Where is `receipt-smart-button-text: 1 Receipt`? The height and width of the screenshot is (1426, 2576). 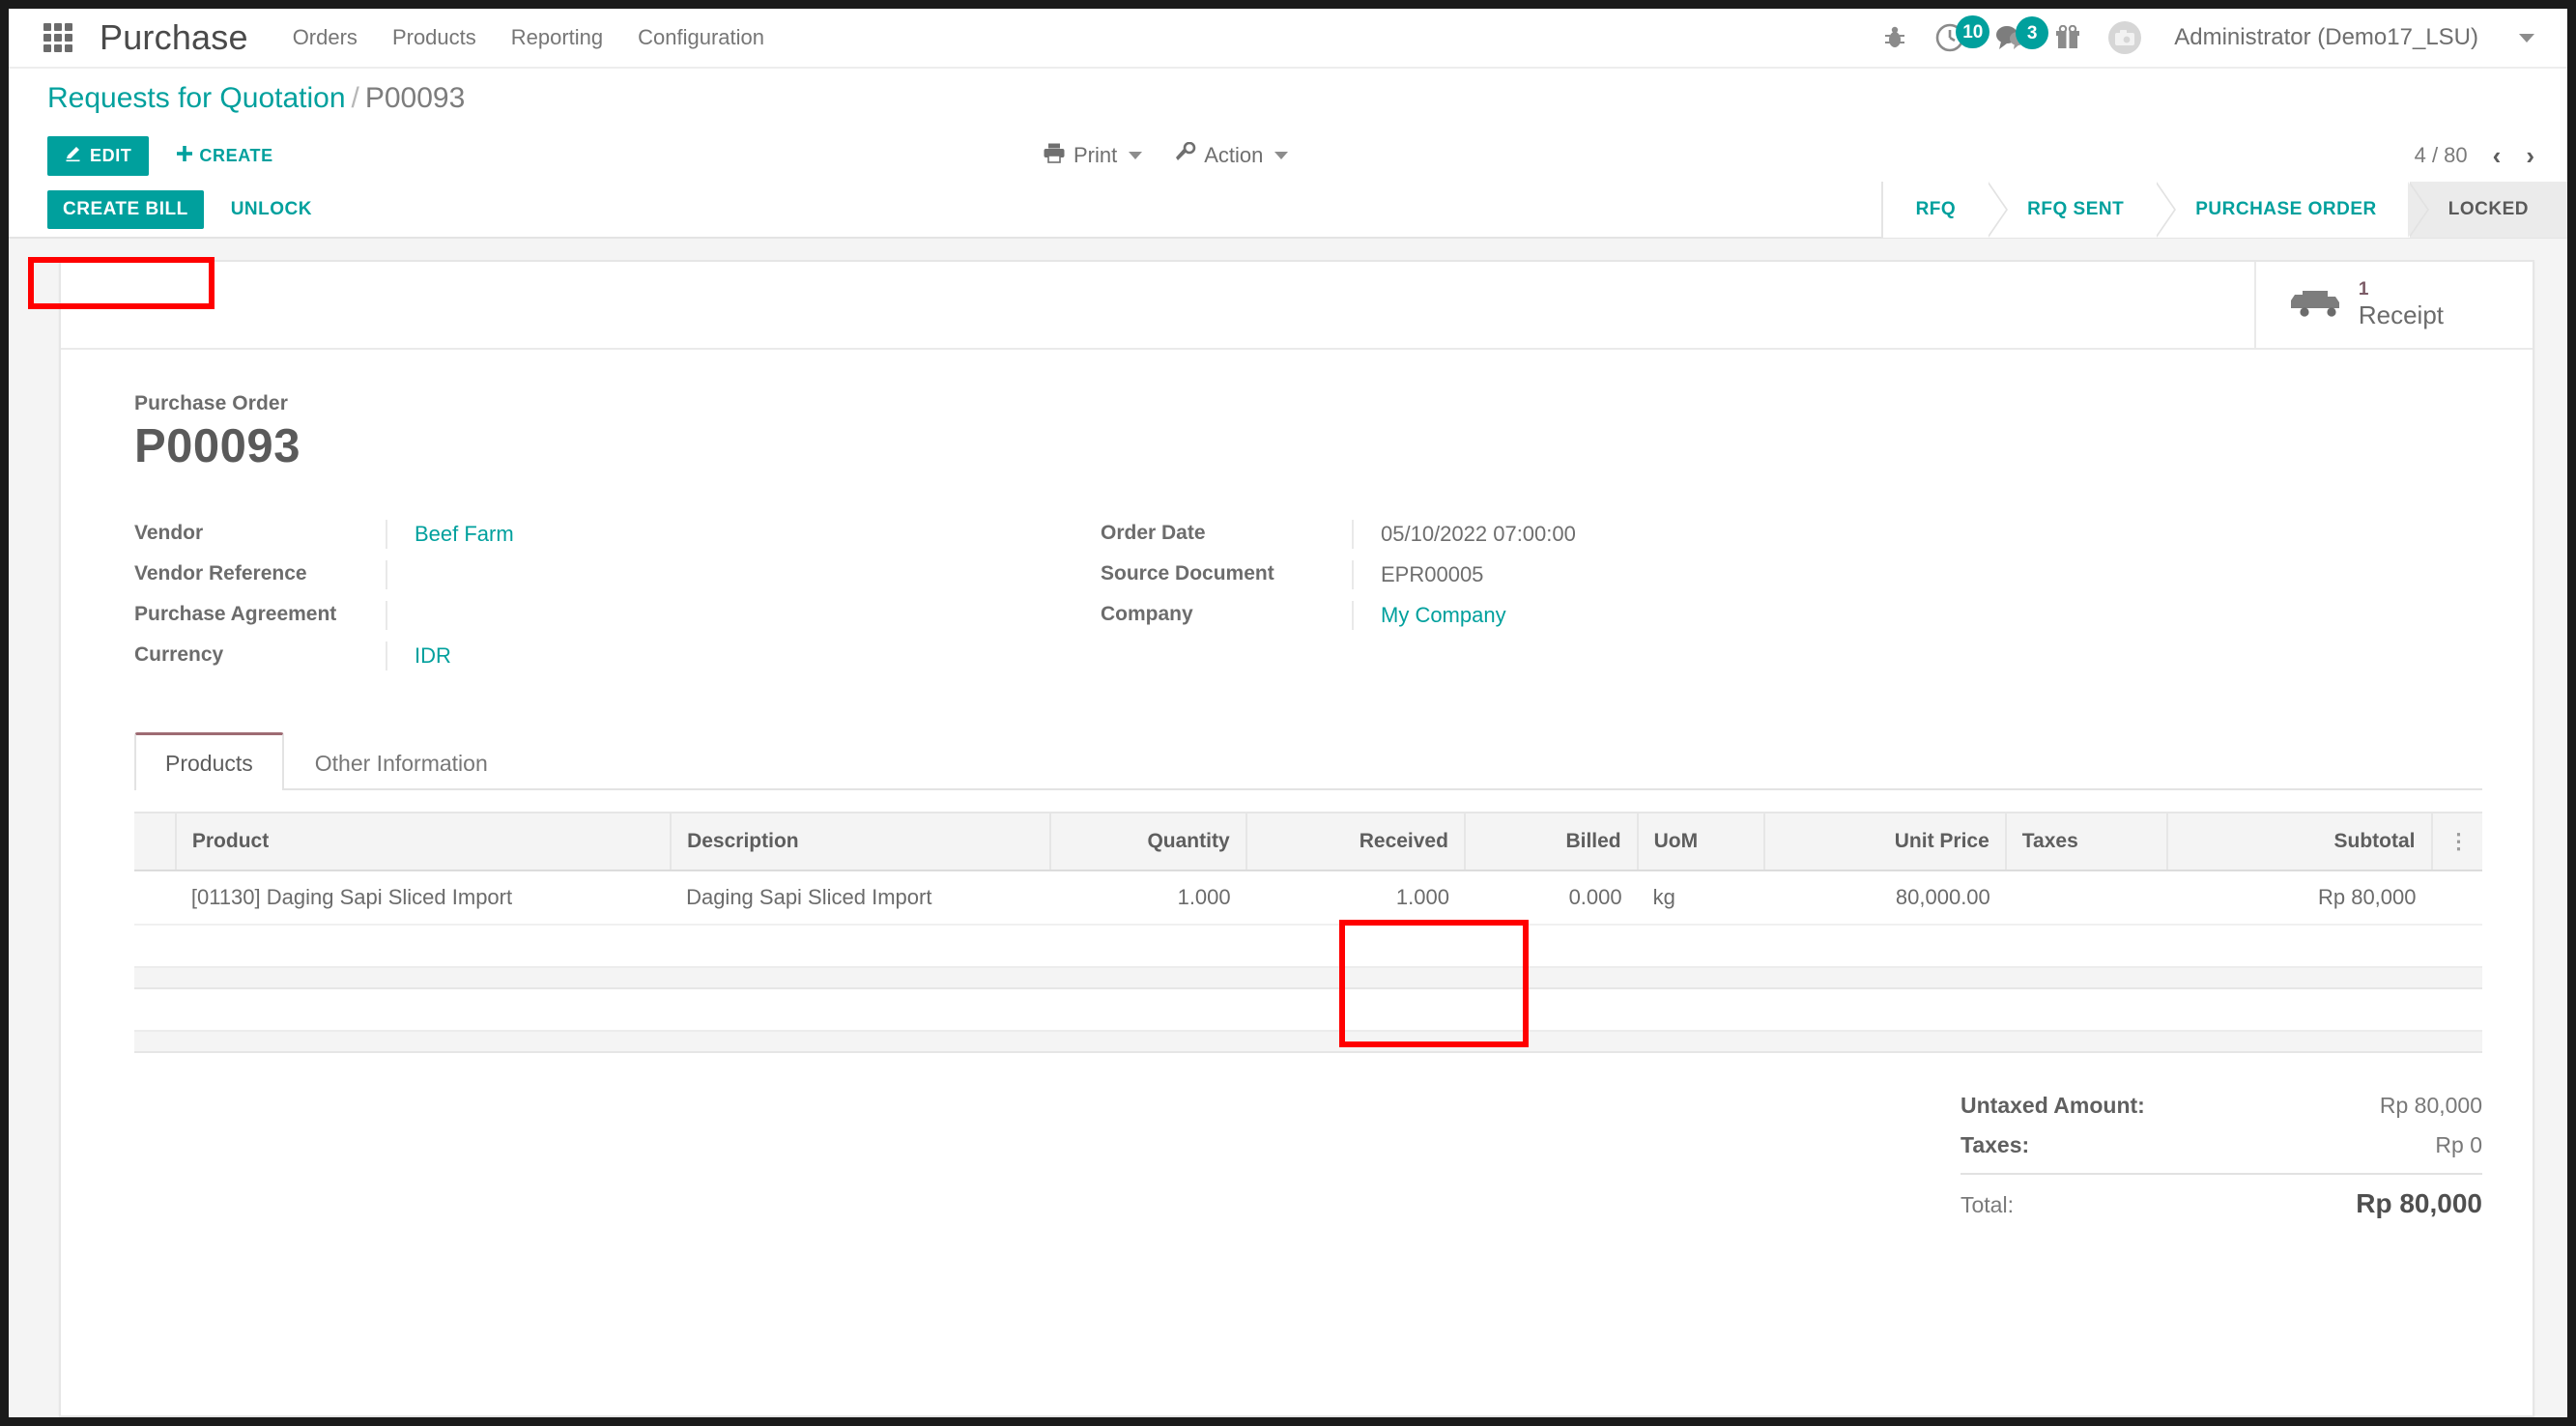
receipt-smart-button-text: 1 Receipt is located at coordinates (2402, 304).